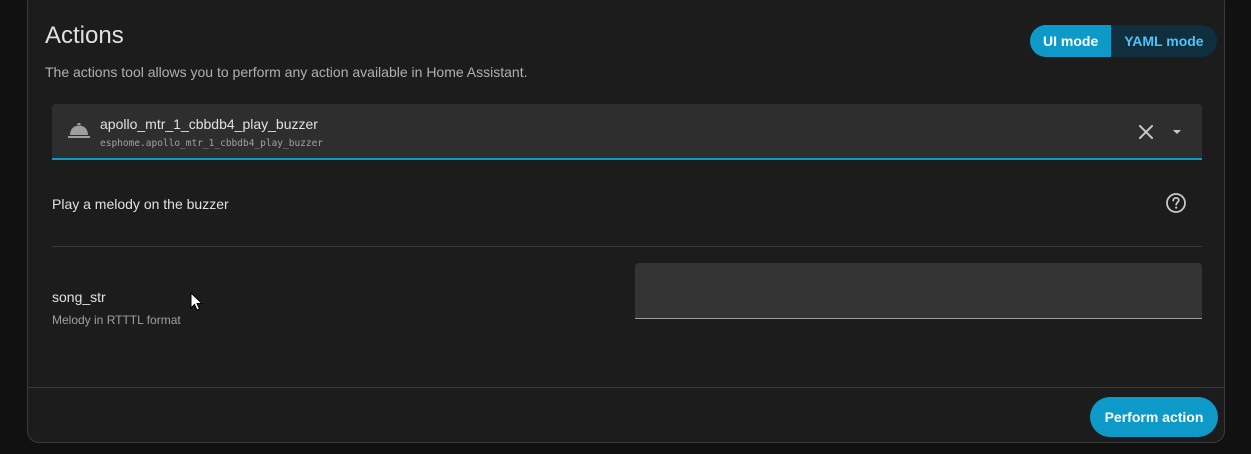 Image resolution: width=1251 pixels, height=454 pixels. Describe the element at coordinates (209, 124) in the screenshot. I see `action-picker-name: apollo_mtr_1_cbbdb4_play_buzzer` at that location.